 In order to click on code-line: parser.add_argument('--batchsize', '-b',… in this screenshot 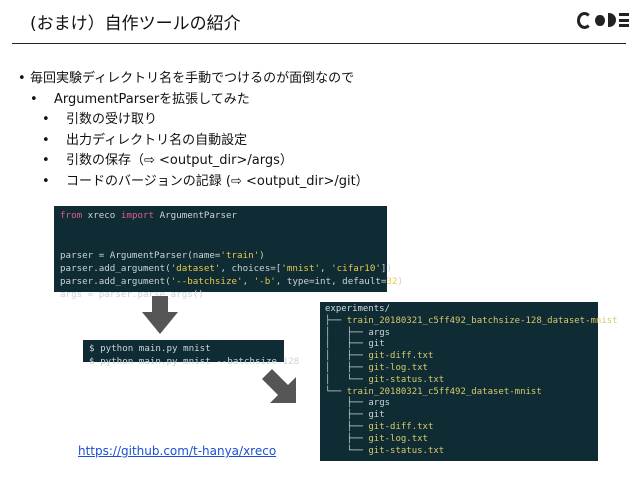, I will do `click(232, 282)`.